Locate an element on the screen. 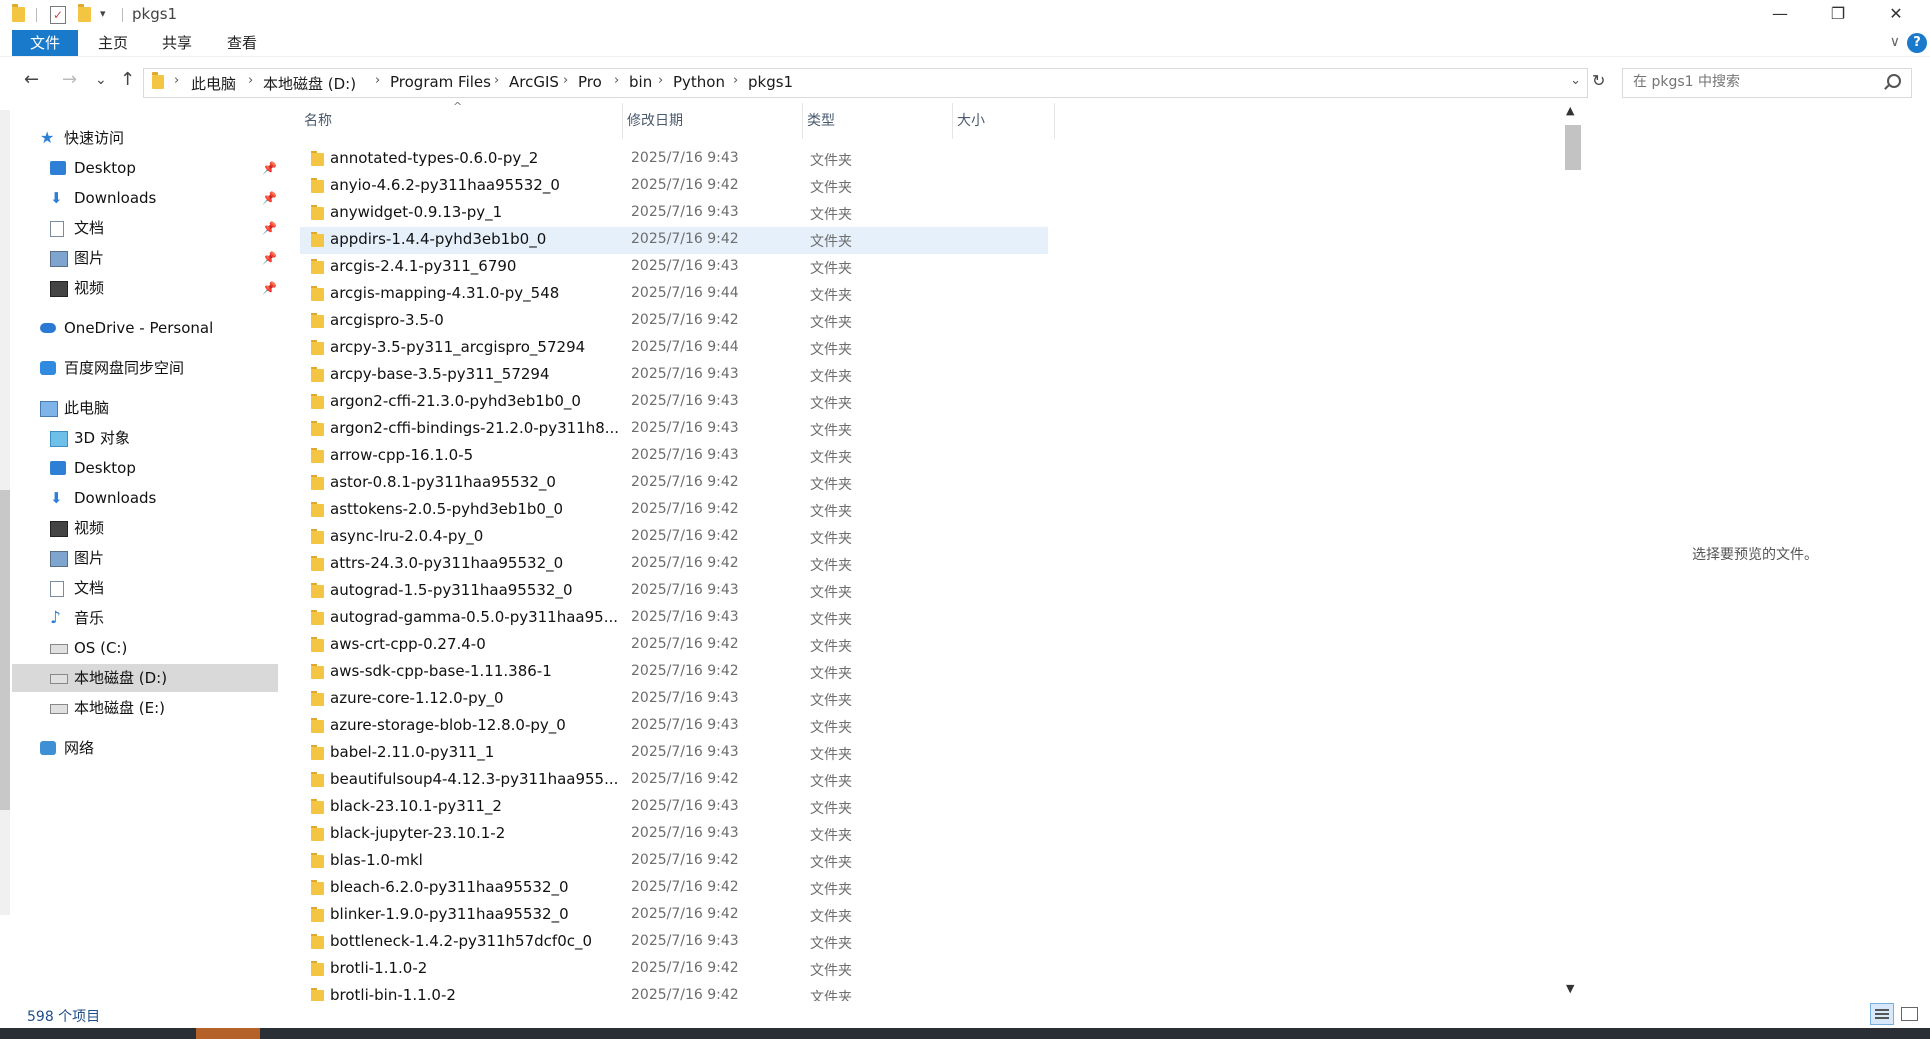 The height and width of the screenshot is (1039, 1930). file-row: black-23.10.1-py311_2 2025/7/16 9:43 文件夹 is located at coordinates (674, 807).